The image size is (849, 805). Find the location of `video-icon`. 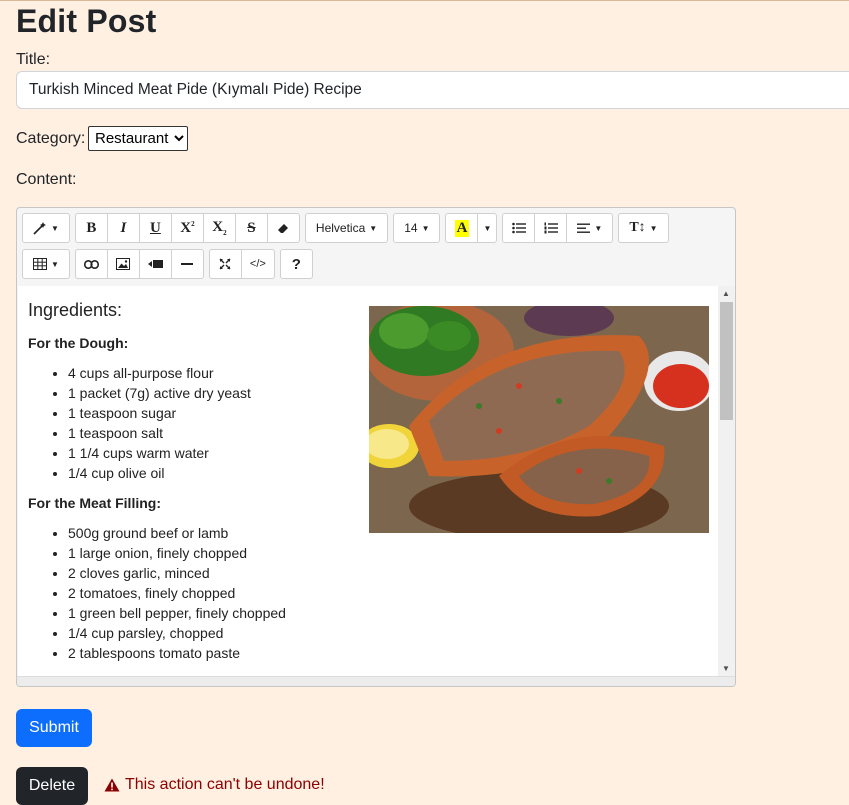

video-icon is located at coordinates (155, 264).